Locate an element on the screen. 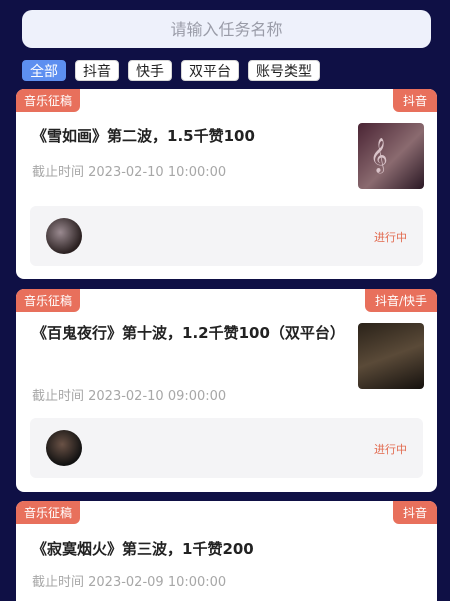 This screenshot has height=601, width=450. task-deadline: 截止时间 2023-02-10 09:00:00 is located at coordinates (129, 396).